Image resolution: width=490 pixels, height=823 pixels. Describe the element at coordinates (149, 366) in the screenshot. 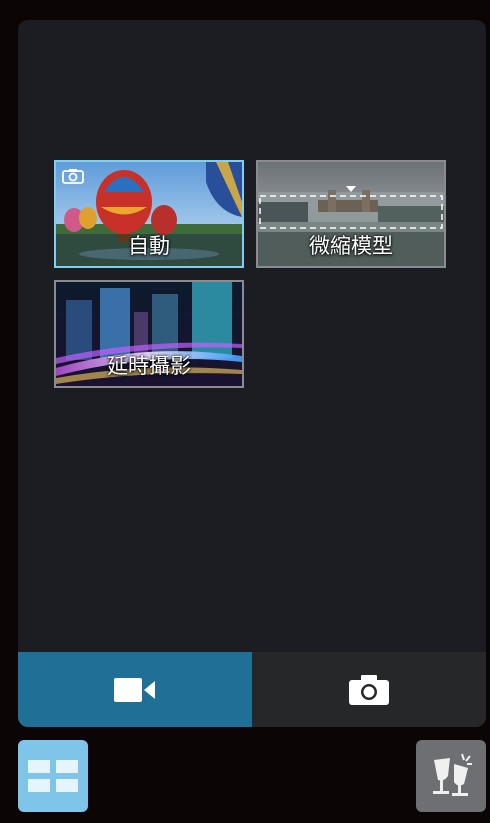

I see `mode-label-timelapse: 延時攝影` at that location.